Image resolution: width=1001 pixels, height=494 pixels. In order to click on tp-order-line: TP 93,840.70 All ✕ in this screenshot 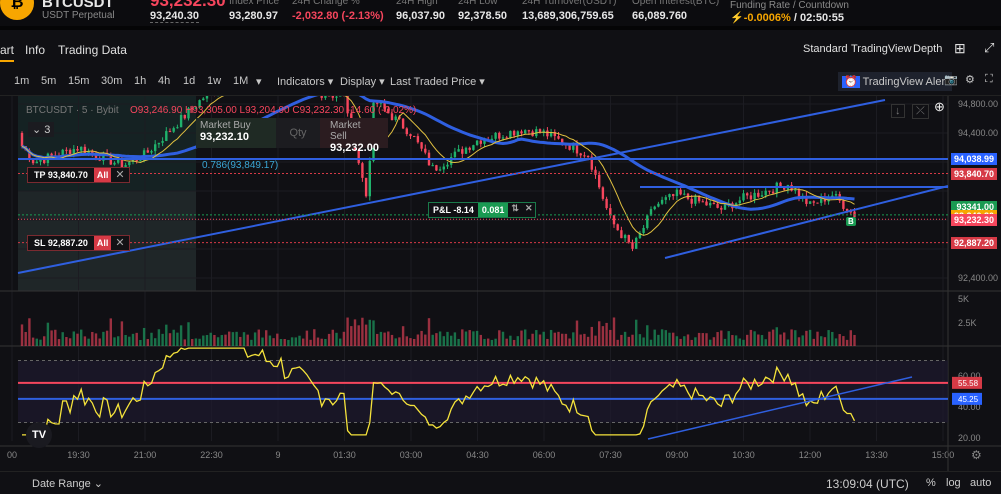, I will do `click(78, 175)`.